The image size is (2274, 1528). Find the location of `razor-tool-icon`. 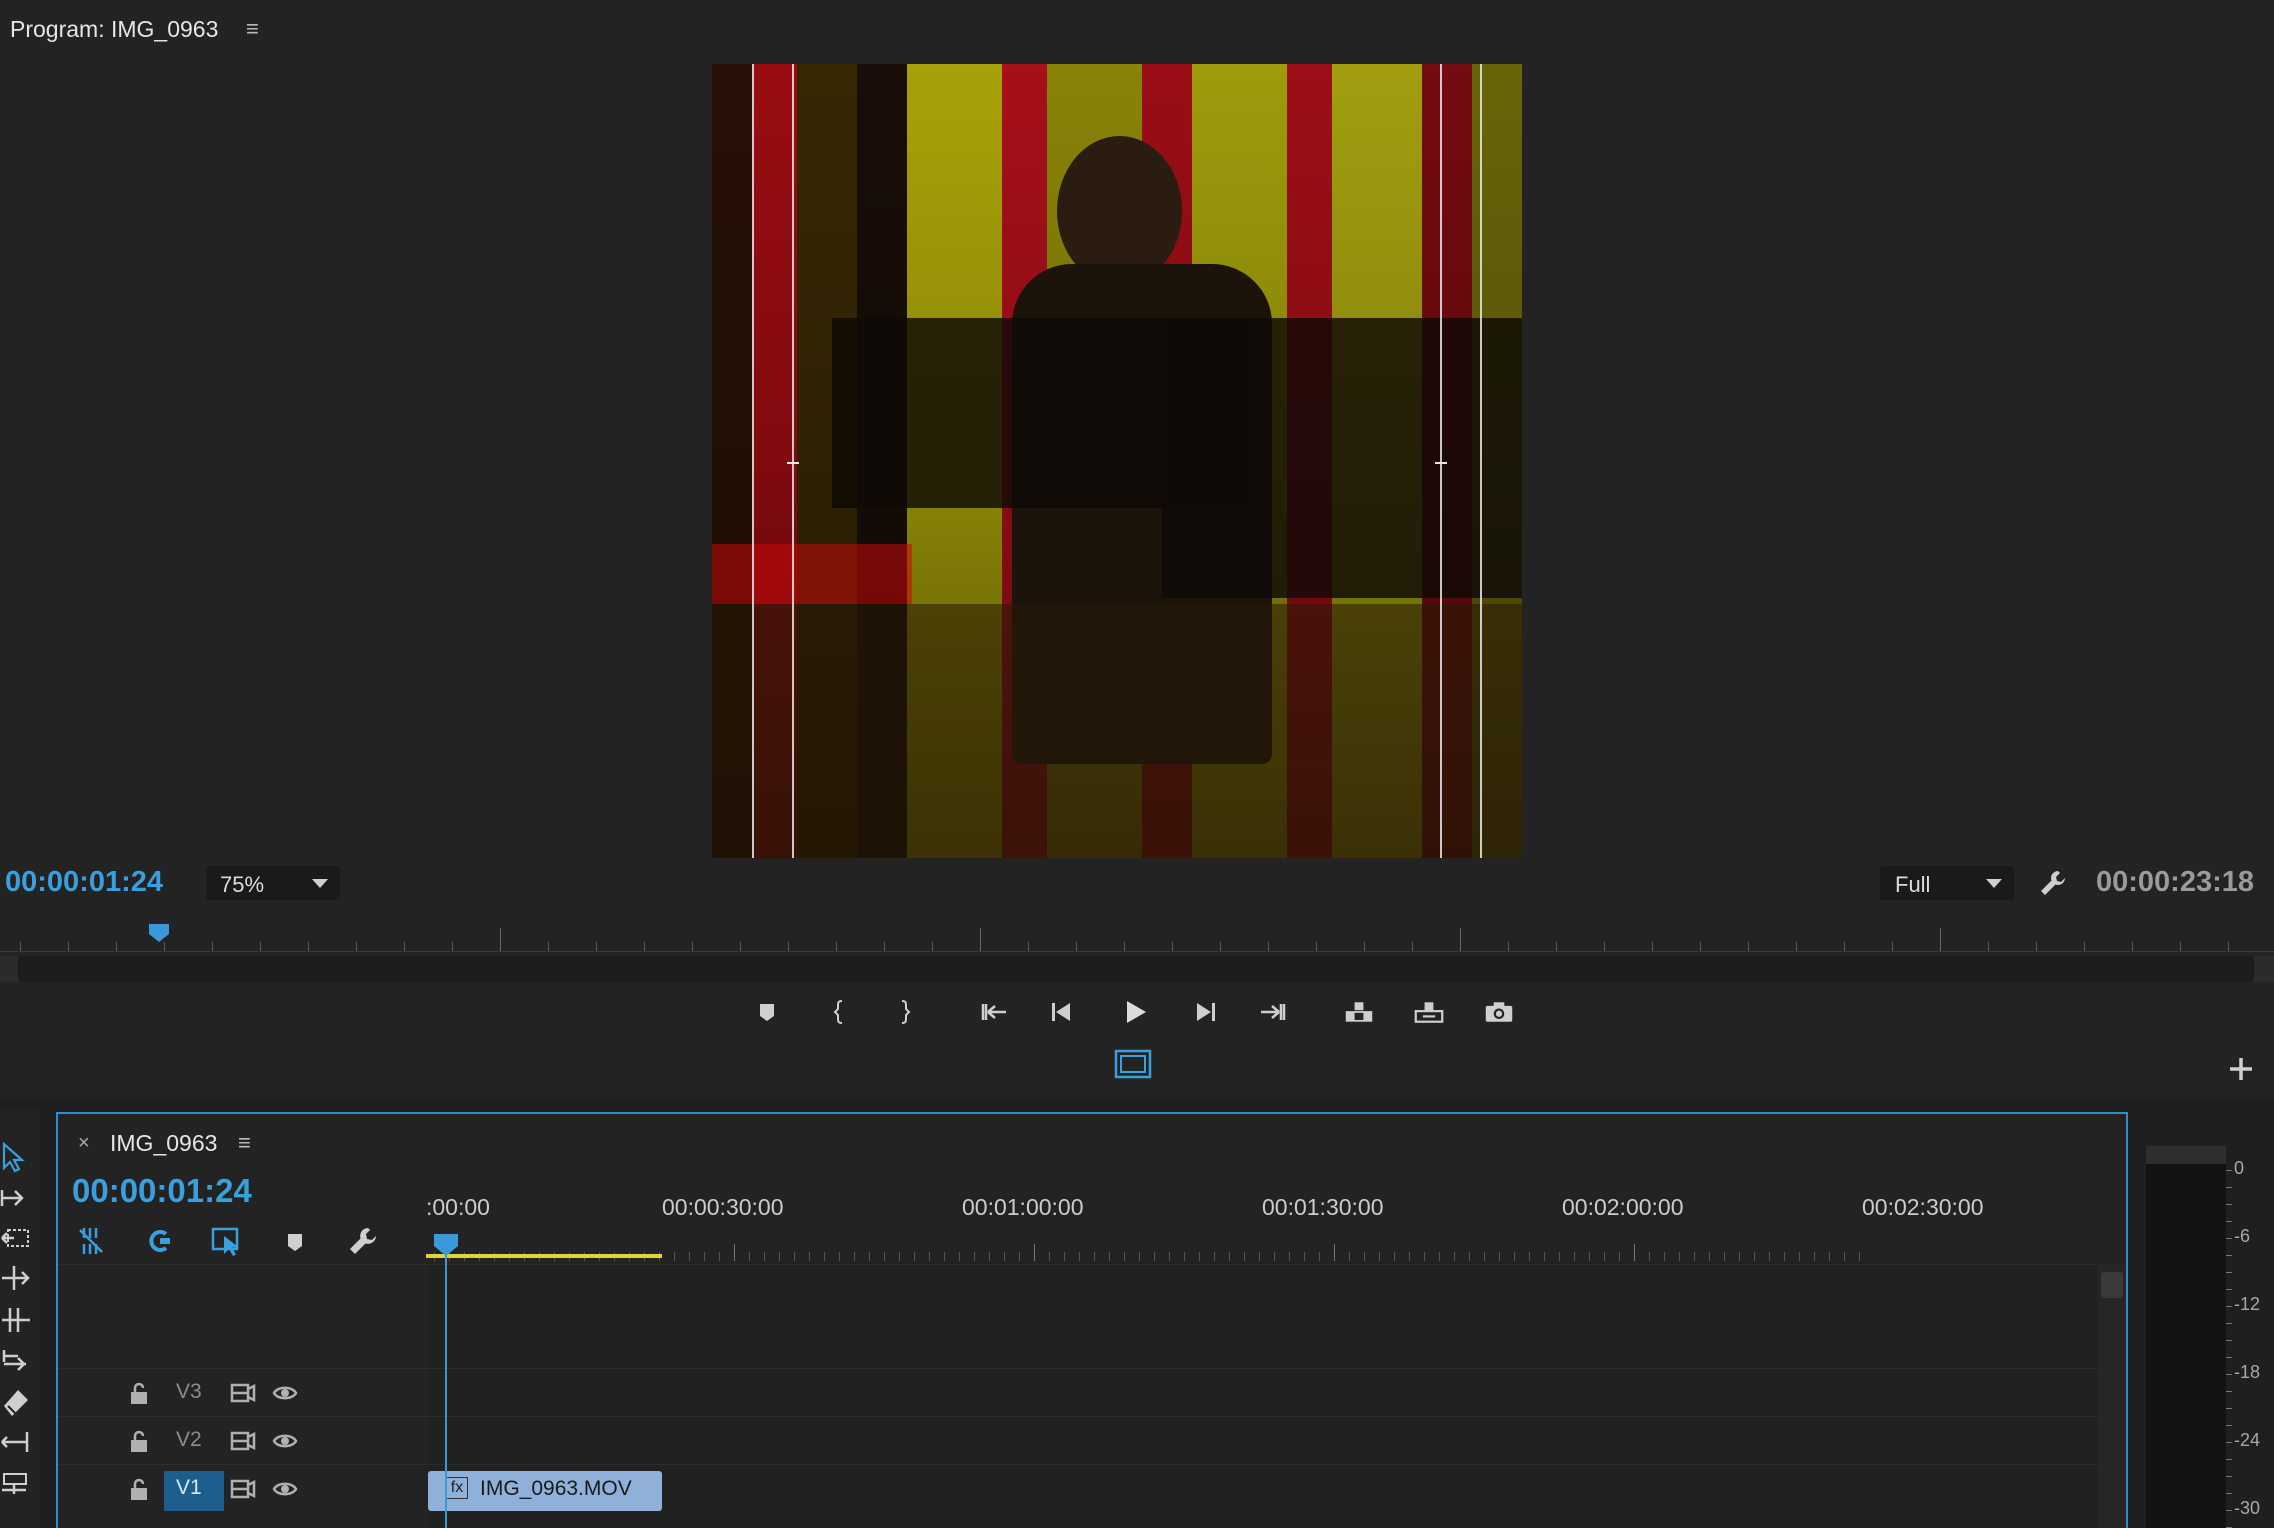

razor-tool-icon is located at coordinates (16, 1402).